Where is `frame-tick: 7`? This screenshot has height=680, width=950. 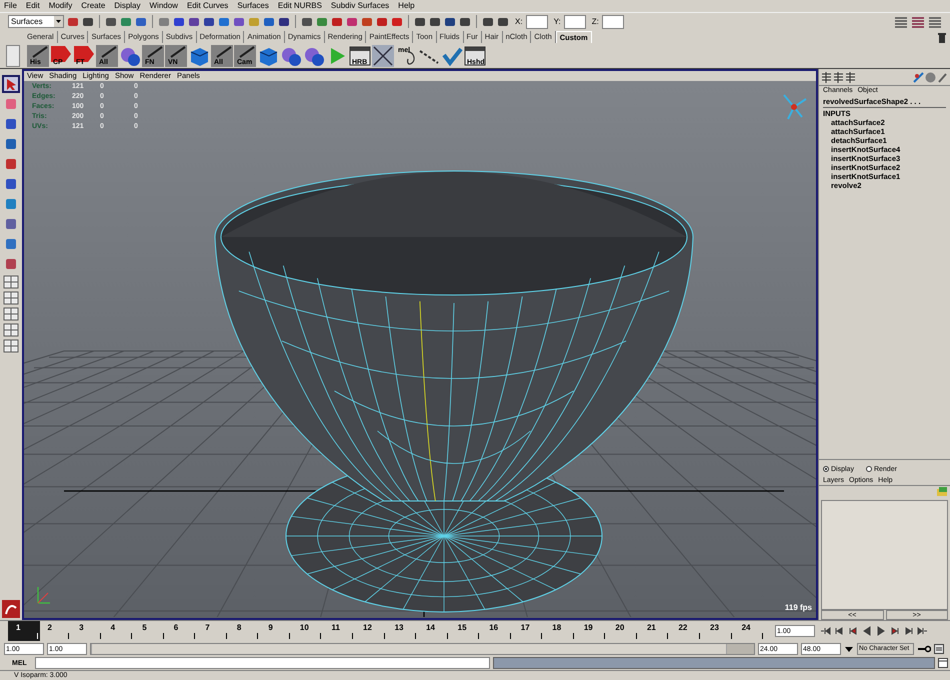
frame-tick: 7 is located at coordinates (213, 631).